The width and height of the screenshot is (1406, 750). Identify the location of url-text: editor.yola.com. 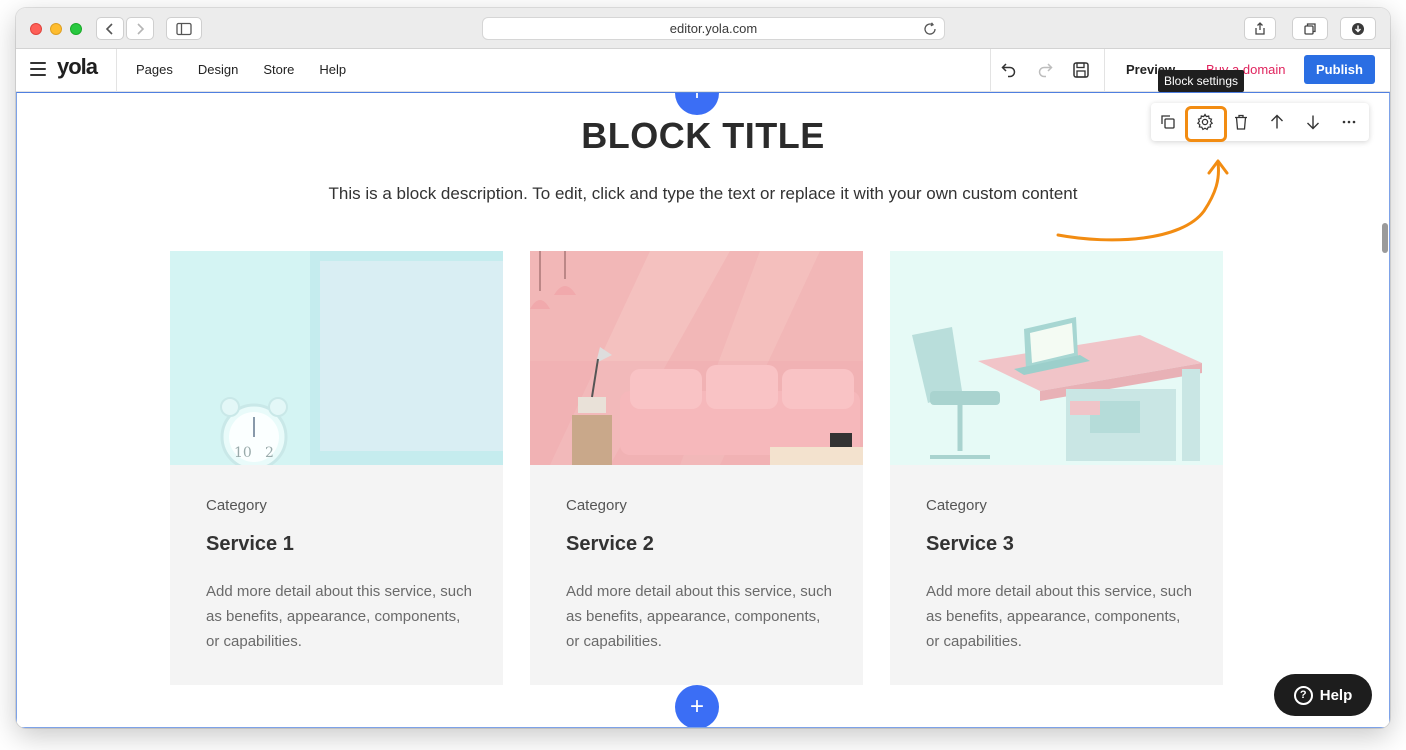
(713, 28).